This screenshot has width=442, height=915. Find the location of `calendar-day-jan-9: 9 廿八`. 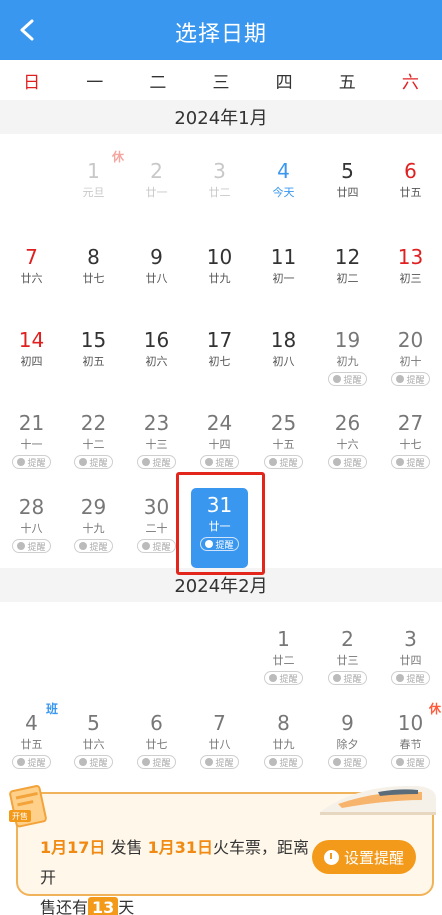

calendar-day-jan-9: 9 廿八 is located at coordinates (156, 282).